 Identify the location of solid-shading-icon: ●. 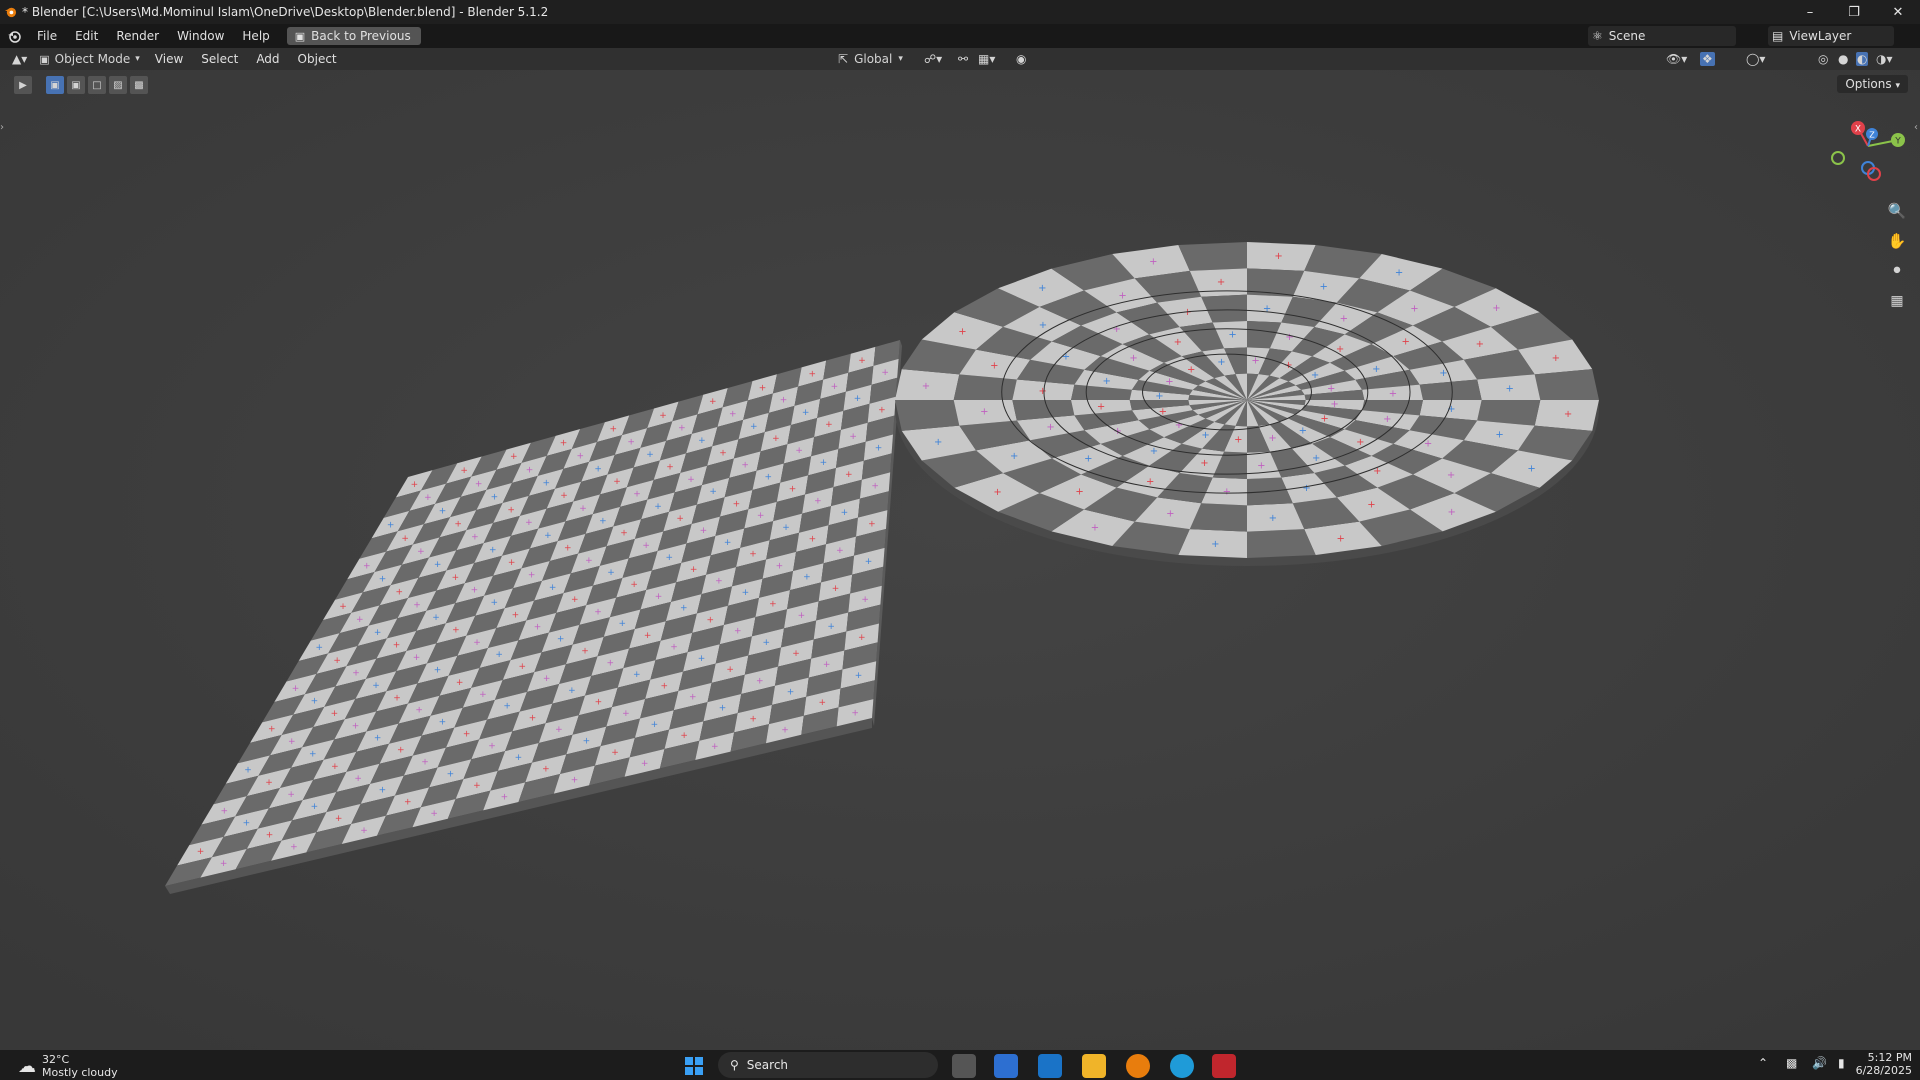
(1843, 59).